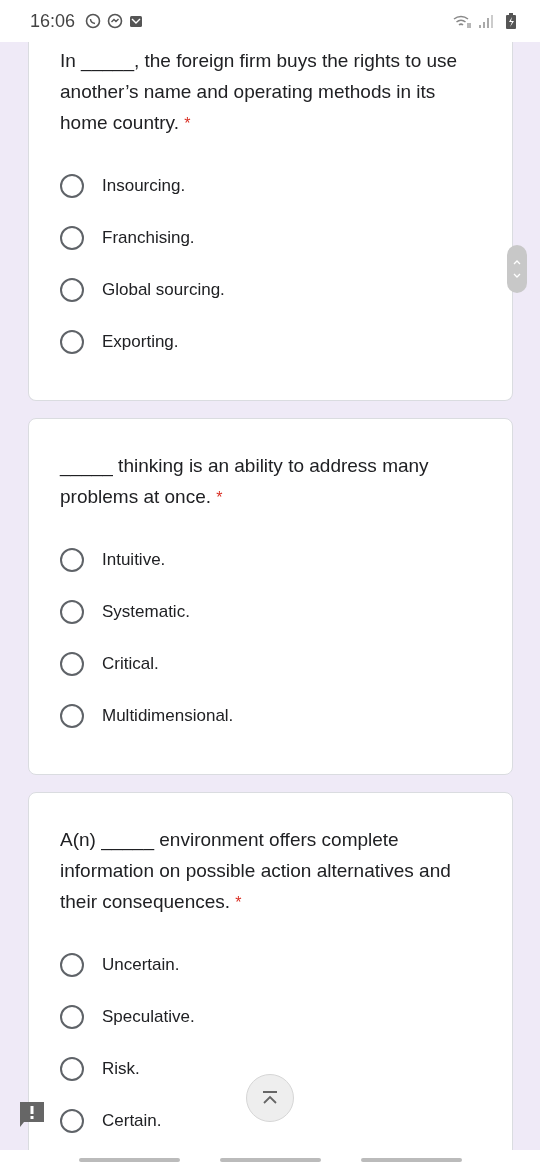 The height and width of the screenshot is (1170, 540). Describe the element at coordinates (144, 186) in the screenshot. I see `option-label: Insourcing.` at that location.